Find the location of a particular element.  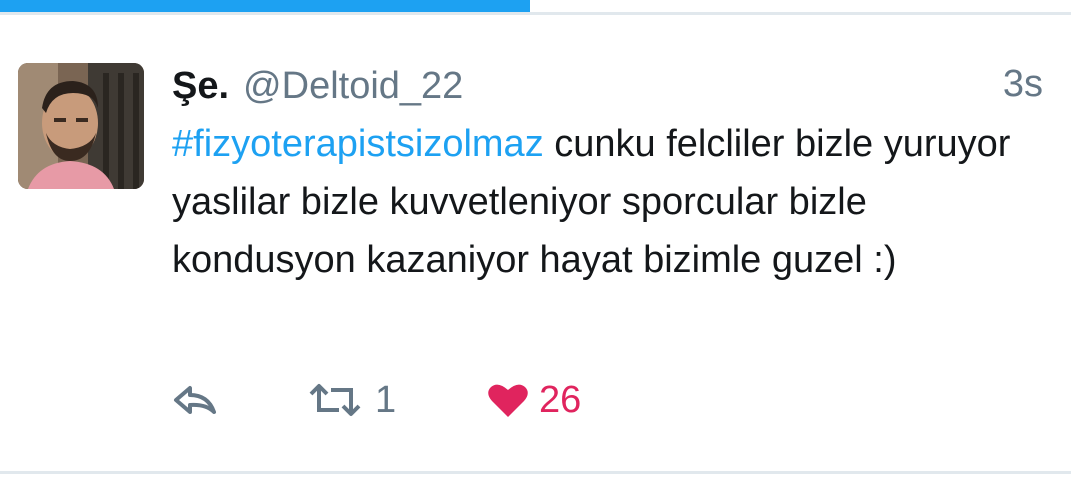

timestamp: 3s is located at coordinates (1023, 84).